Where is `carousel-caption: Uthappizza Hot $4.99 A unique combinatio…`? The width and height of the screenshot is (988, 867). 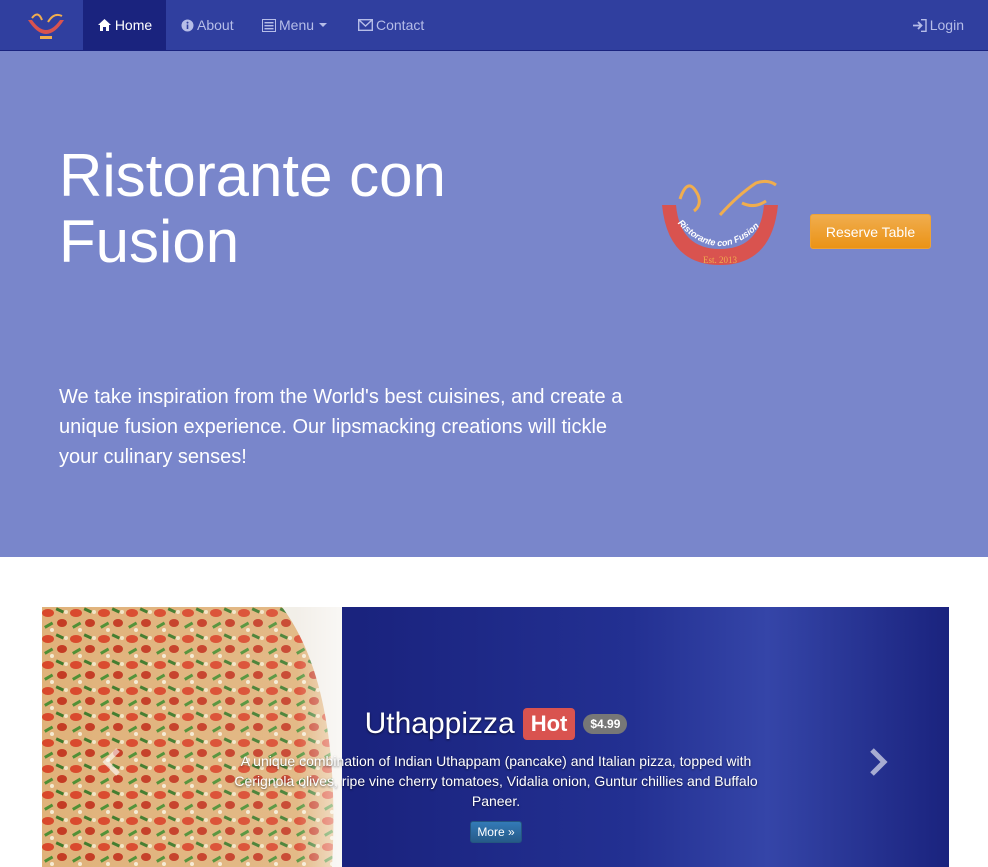 carousel-caption: Uthappizza Hot $4.99 A unique combinatio… is located at coordinates (496, 775).